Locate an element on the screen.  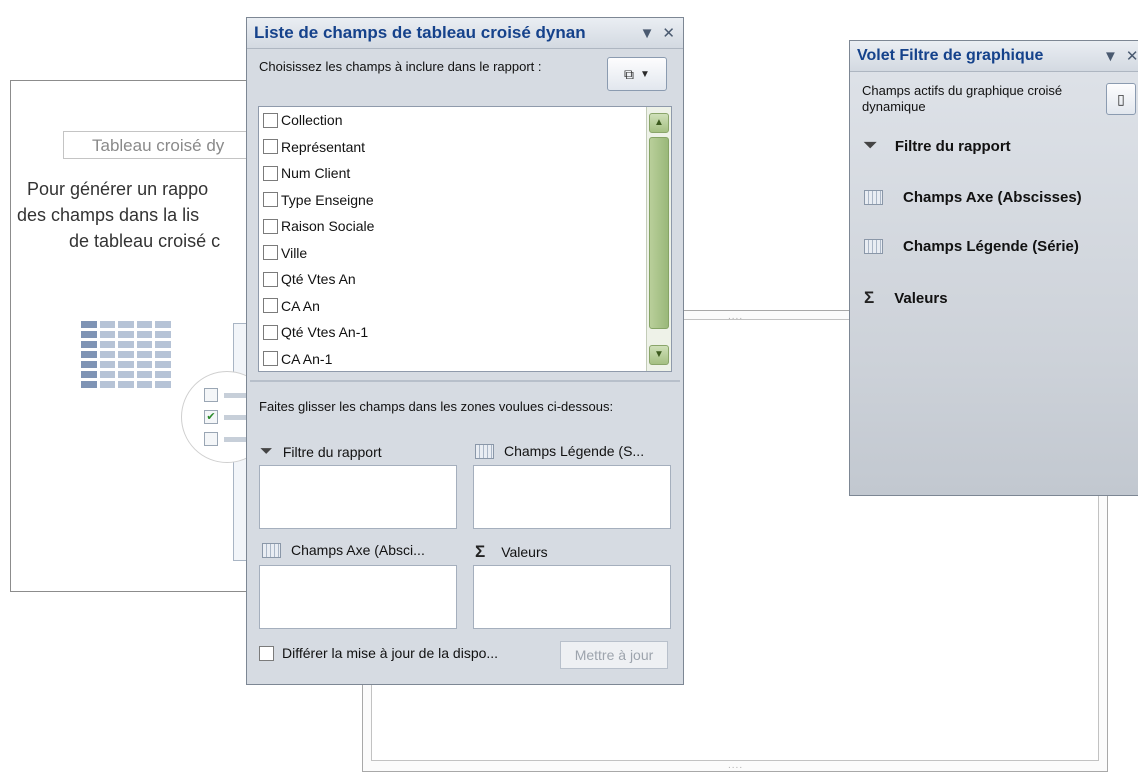
chart-axis-fields-item: Champs Axe (Abscisses) is located at coordinates (973, 197).